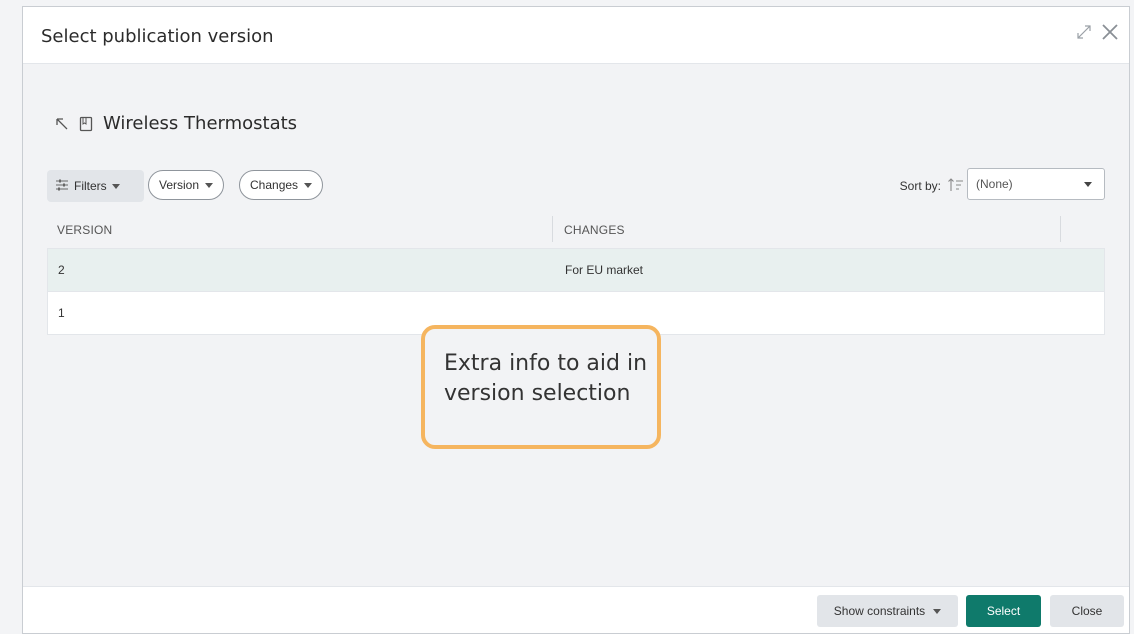 This screenshot has width=1134, height=634. What do you see at coordinates (274, 185) in the screenshot?
I see `changes-pill-label: Changes` at bounding box center [274, 185].